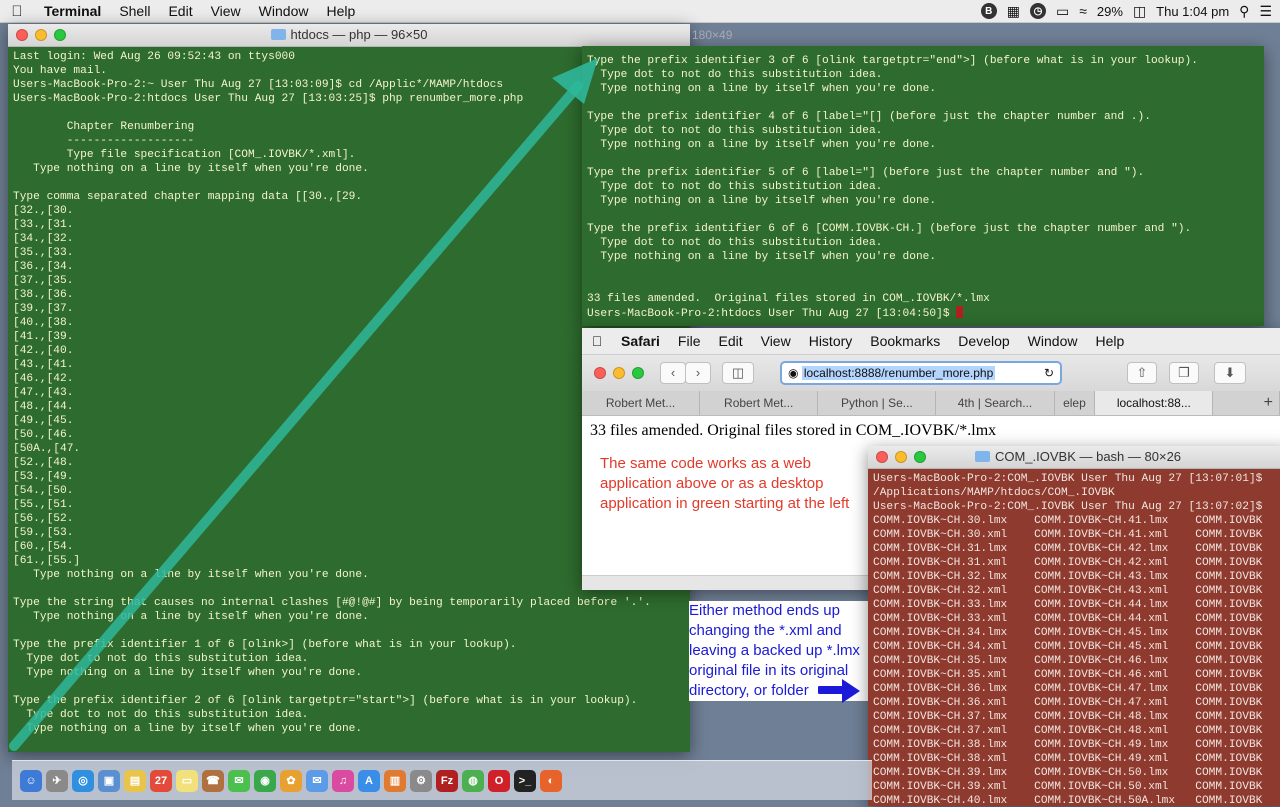  What do you see at coordinates (395, 780) in the screenshot?
I see `books-icon: ▥` at bounding box center [395, 780].